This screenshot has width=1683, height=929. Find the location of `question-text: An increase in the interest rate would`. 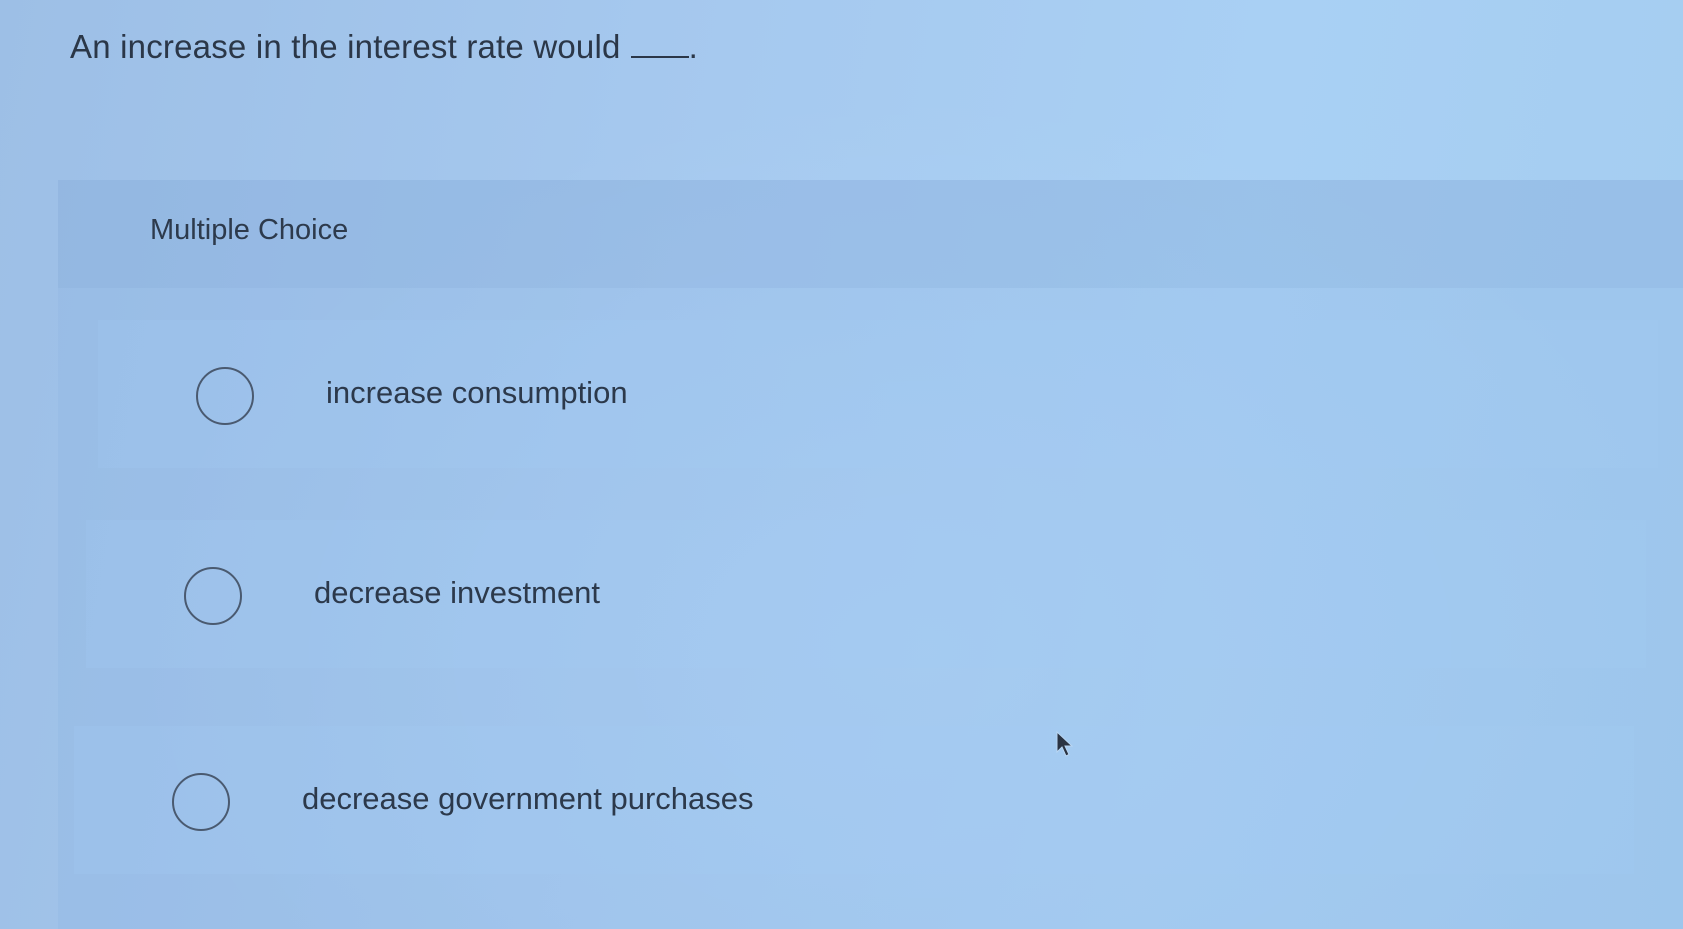

question-text: An increase in the interest rate would is located at coordinates (345, 46).